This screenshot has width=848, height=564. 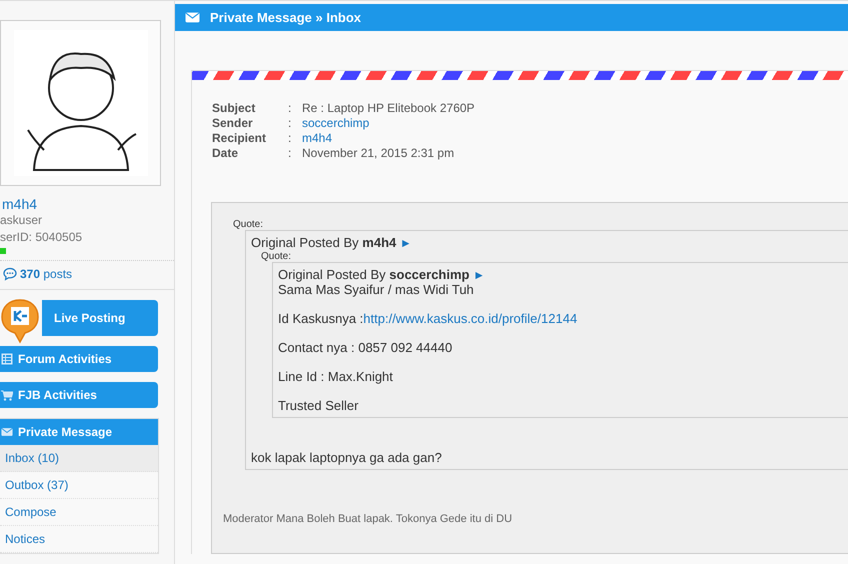 What do you see at coordinates (88, 204) in the screenshot?
I see `username-link: m4h4` at bounding box center [88, 204].